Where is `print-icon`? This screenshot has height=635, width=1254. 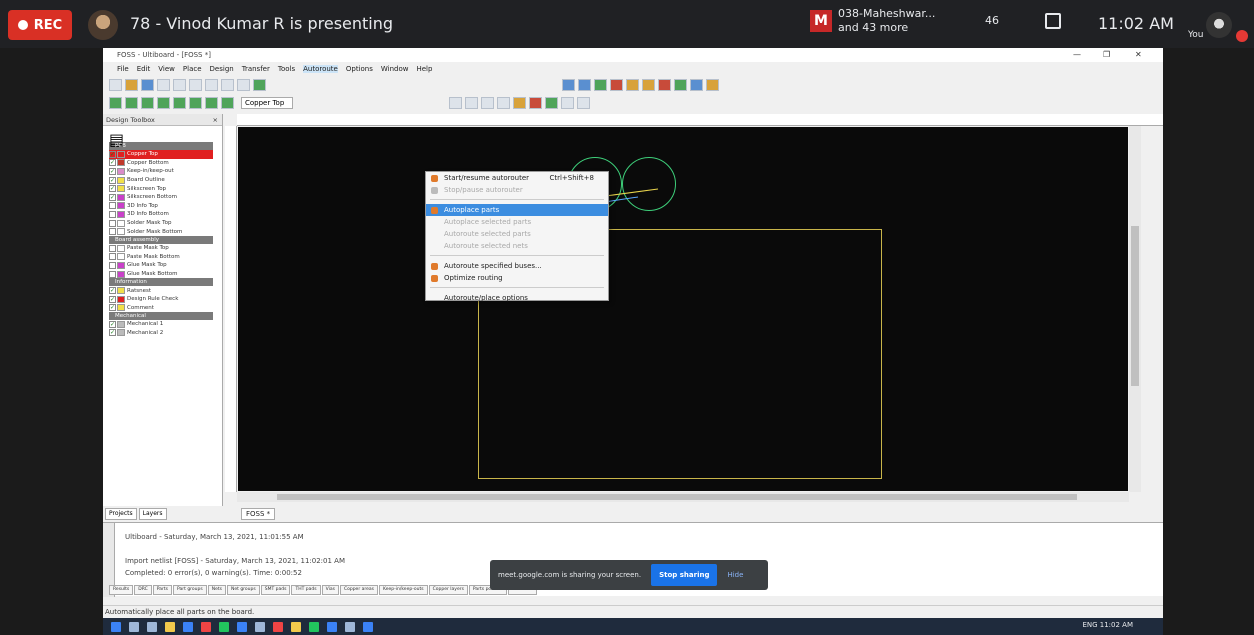
print-icon is located at coordinates (163, 85).